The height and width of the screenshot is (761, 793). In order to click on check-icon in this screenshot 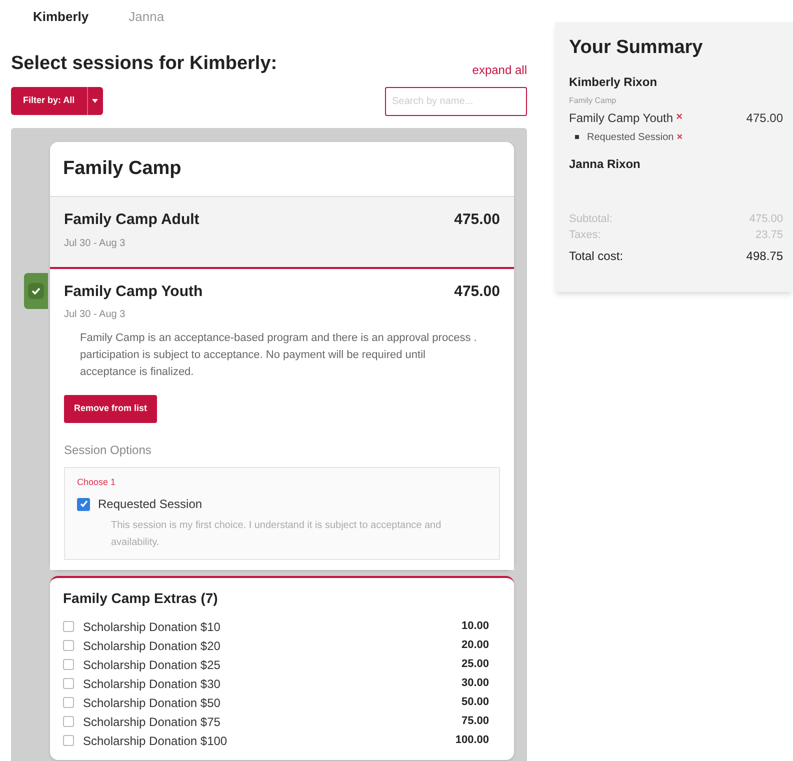, I will do `click(84, 504)`.